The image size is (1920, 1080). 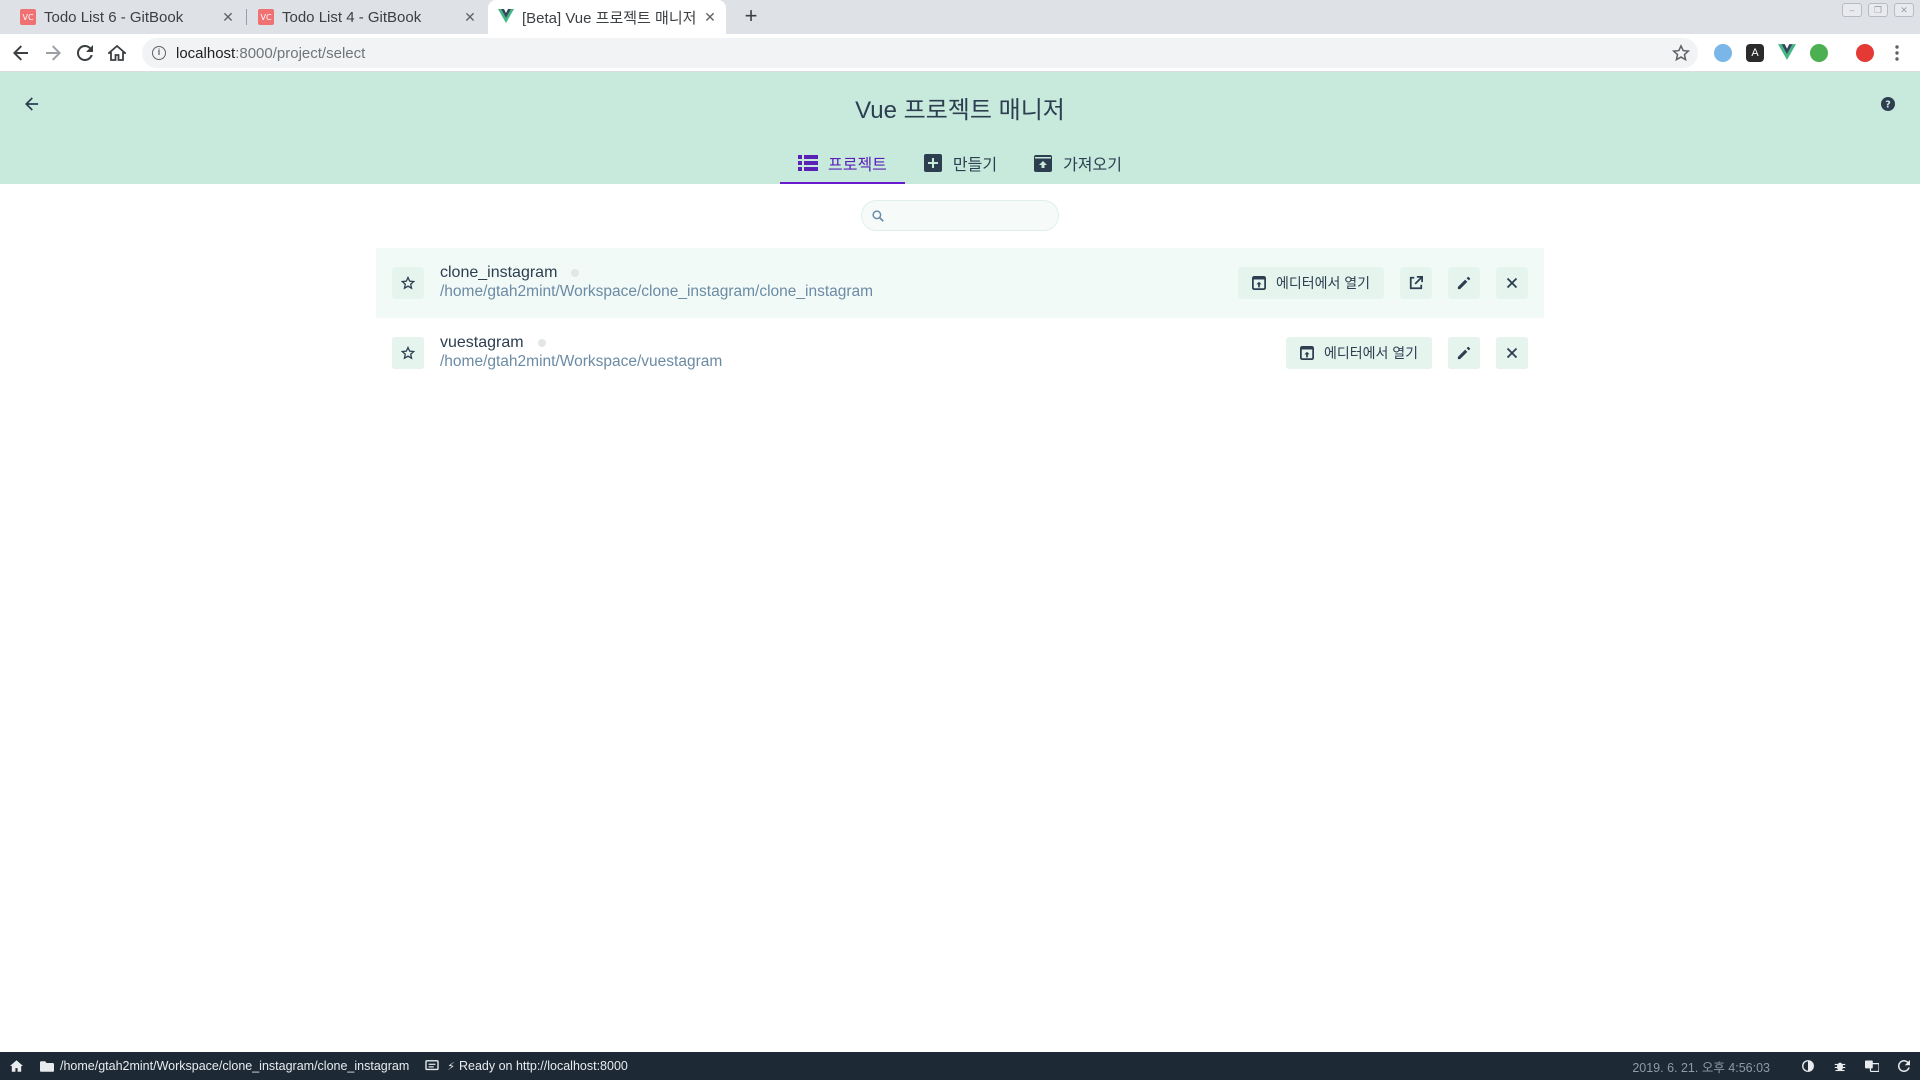 What do you see at coordinates (933, 163) in the screenshot?
I see `add-box-icon` at bounding box center [933, 163].